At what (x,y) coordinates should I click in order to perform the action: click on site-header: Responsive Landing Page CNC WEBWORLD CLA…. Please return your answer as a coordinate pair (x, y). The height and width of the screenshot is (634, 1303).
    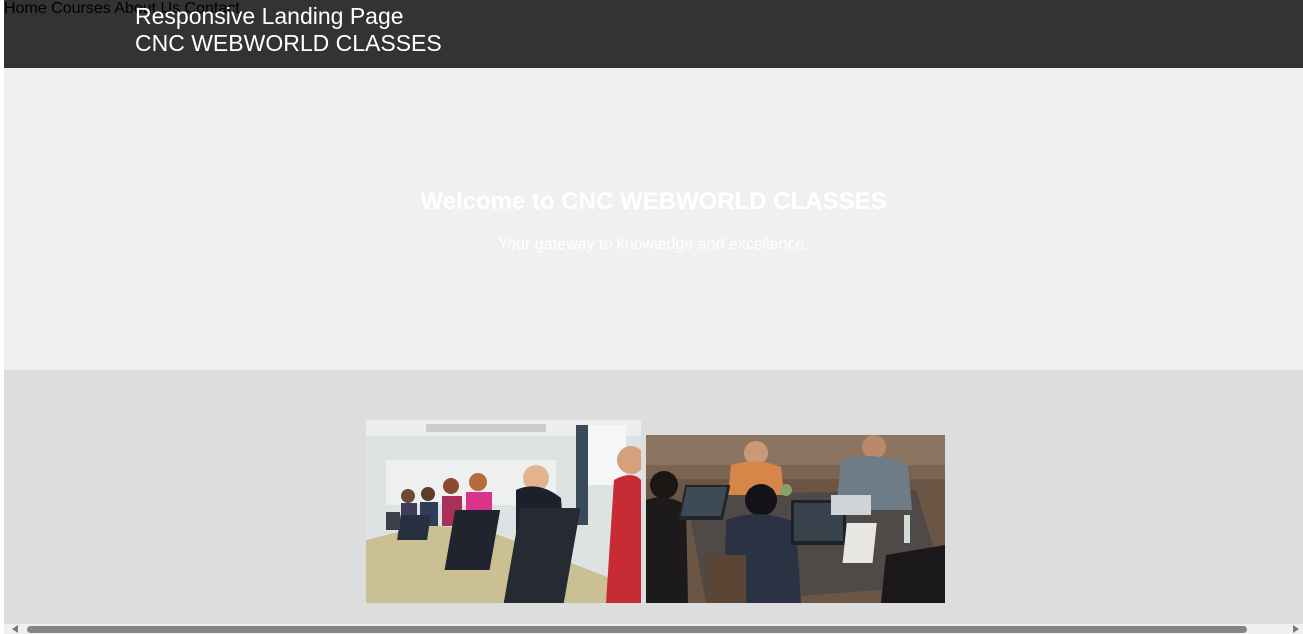
    Looking at the image, I should click on (653, 34).